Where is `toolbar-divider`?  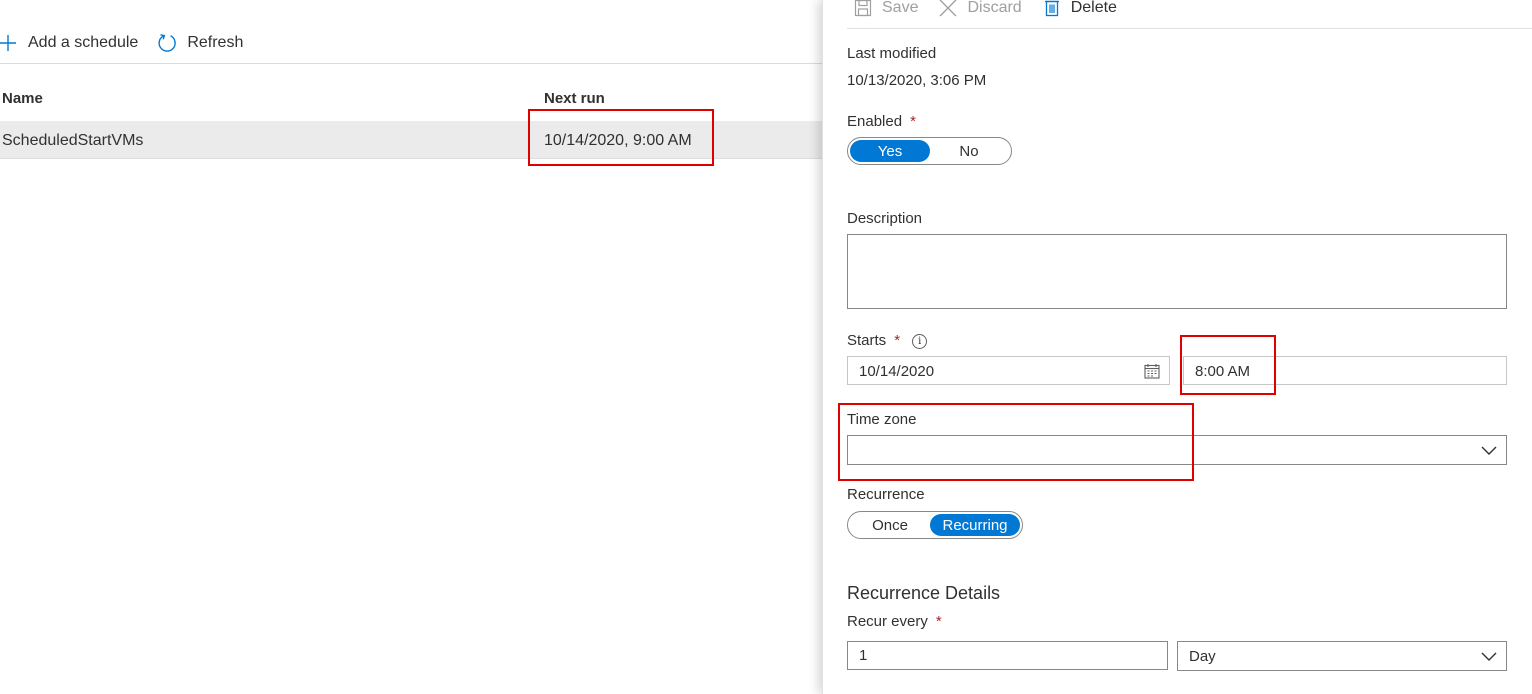
toolbar-divider is located at coordinates (411, 63).